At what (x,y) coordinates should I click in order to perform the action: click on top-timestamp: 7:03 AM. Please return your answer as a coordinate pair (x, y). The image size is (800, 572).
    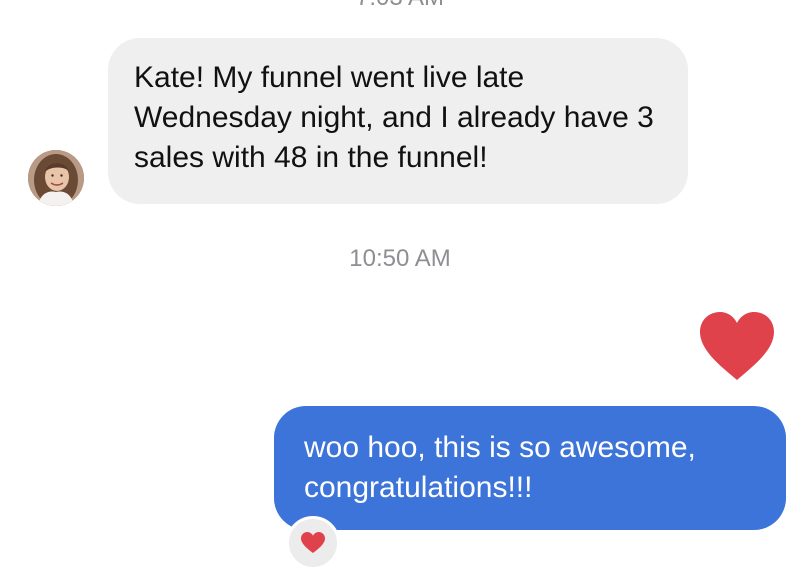
    Looking at the image, I should click on (400, 6).